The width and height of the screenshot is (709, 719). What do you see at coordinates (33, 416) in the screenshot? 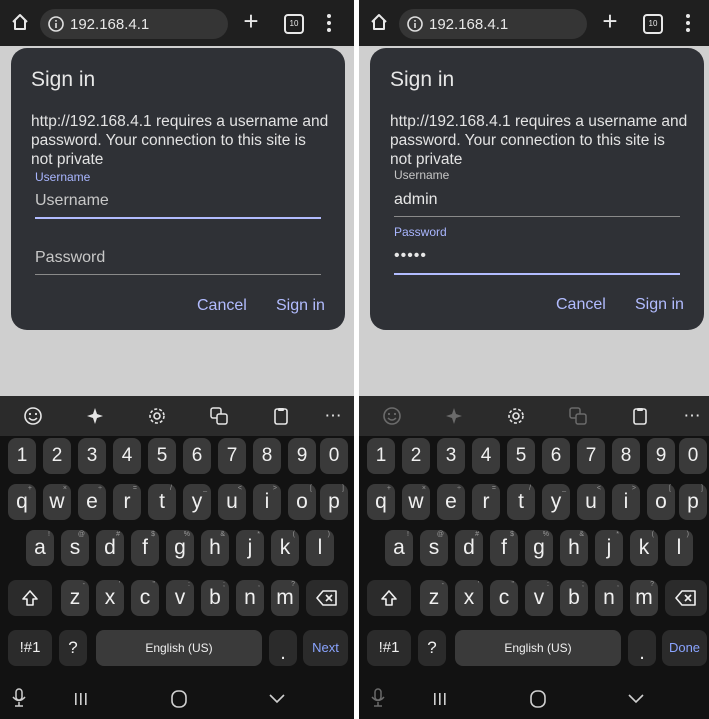
I see `emoji-icon` at bounding box center [33, 416].